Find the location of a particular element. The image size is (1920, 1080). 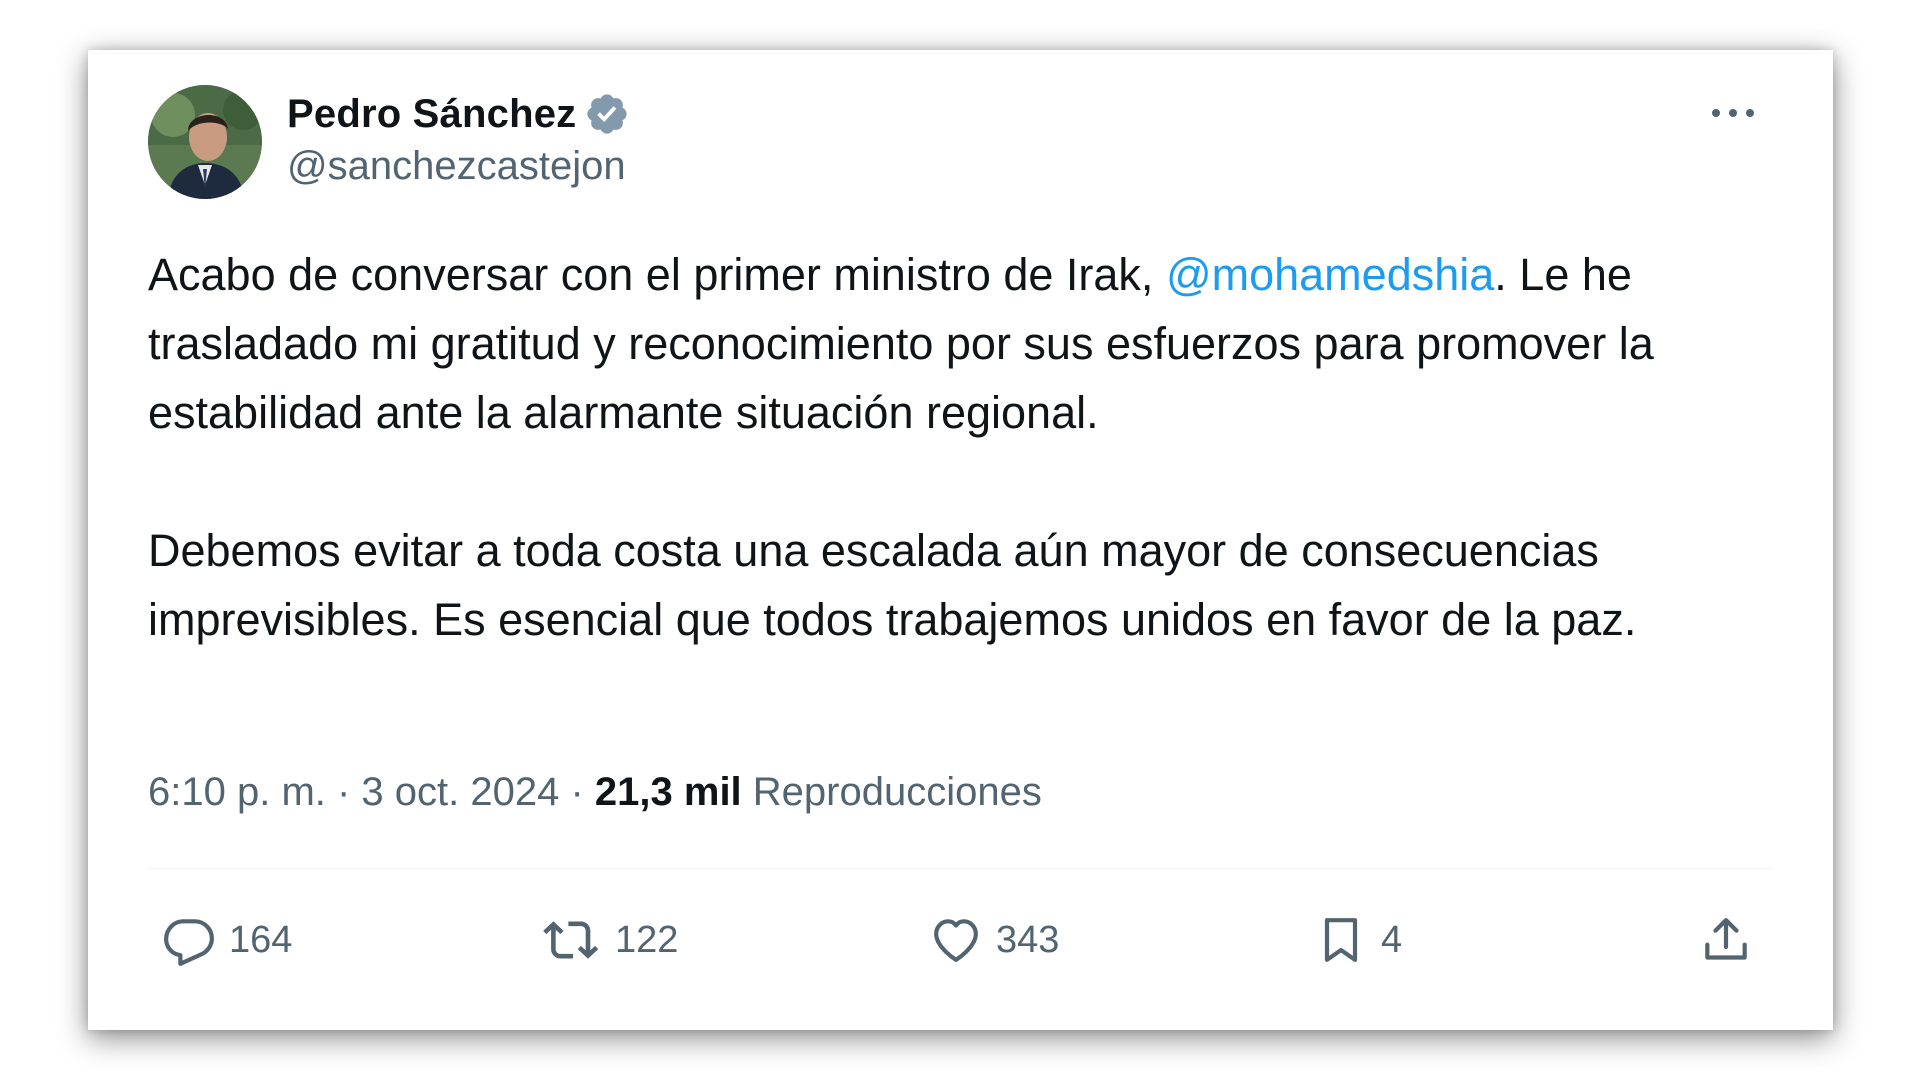

retweet-icon is located at coordinates (573, 940).